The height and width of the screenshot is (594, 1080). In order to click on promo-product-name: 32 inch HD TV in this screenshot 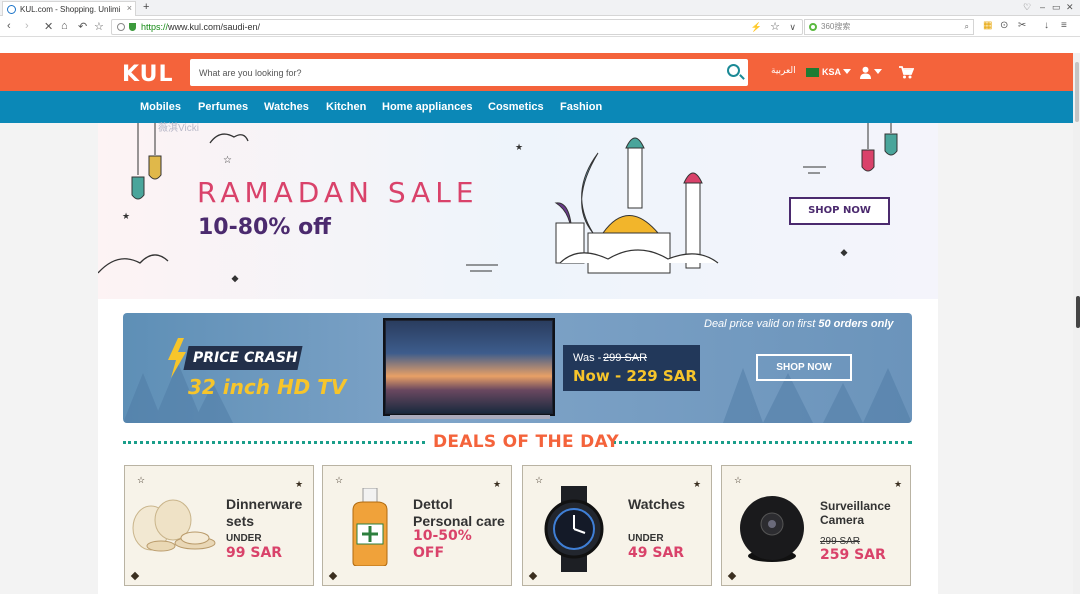, I will do `click(267, 387)`.